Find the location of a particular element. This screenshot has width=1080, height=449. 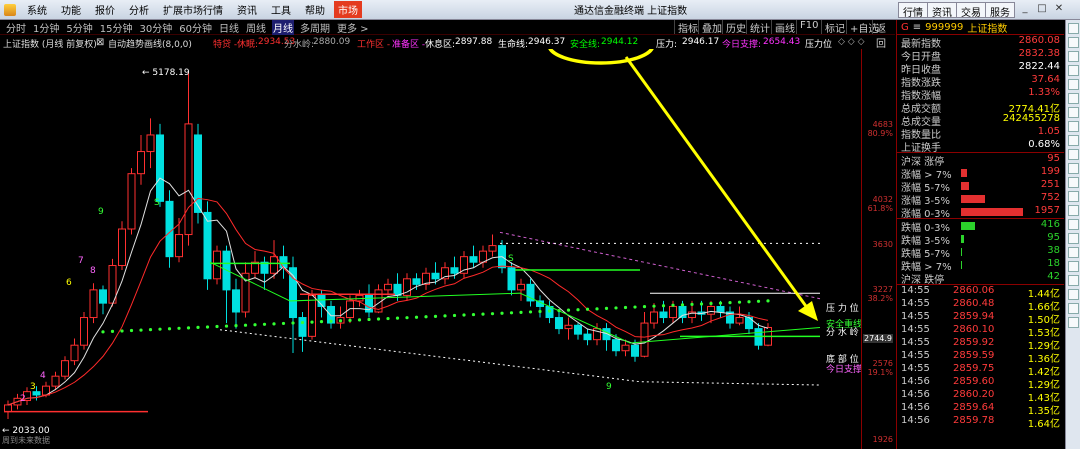

service-button: 服务 is located at coordinates (1000, 10).